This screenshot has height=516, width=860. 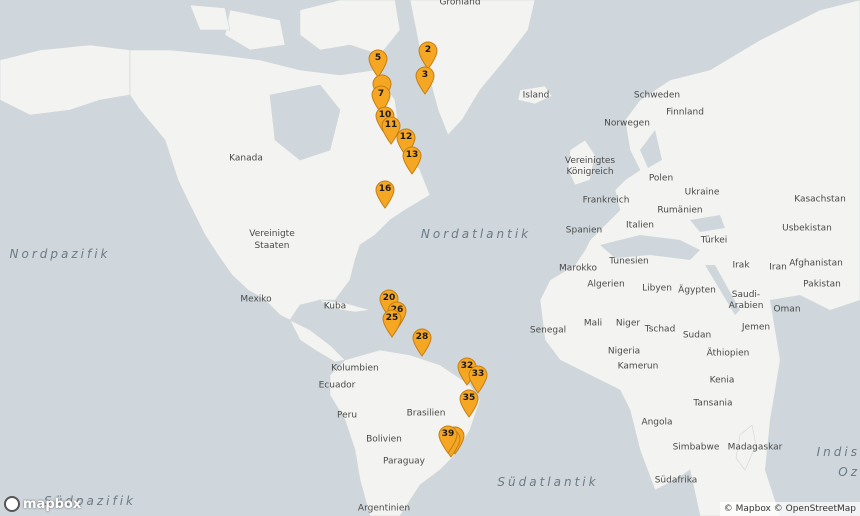 What do you see at coordinates (741, 265) in the screenshot?
I see `country-label: Irak` at bounding box center [741, 265].